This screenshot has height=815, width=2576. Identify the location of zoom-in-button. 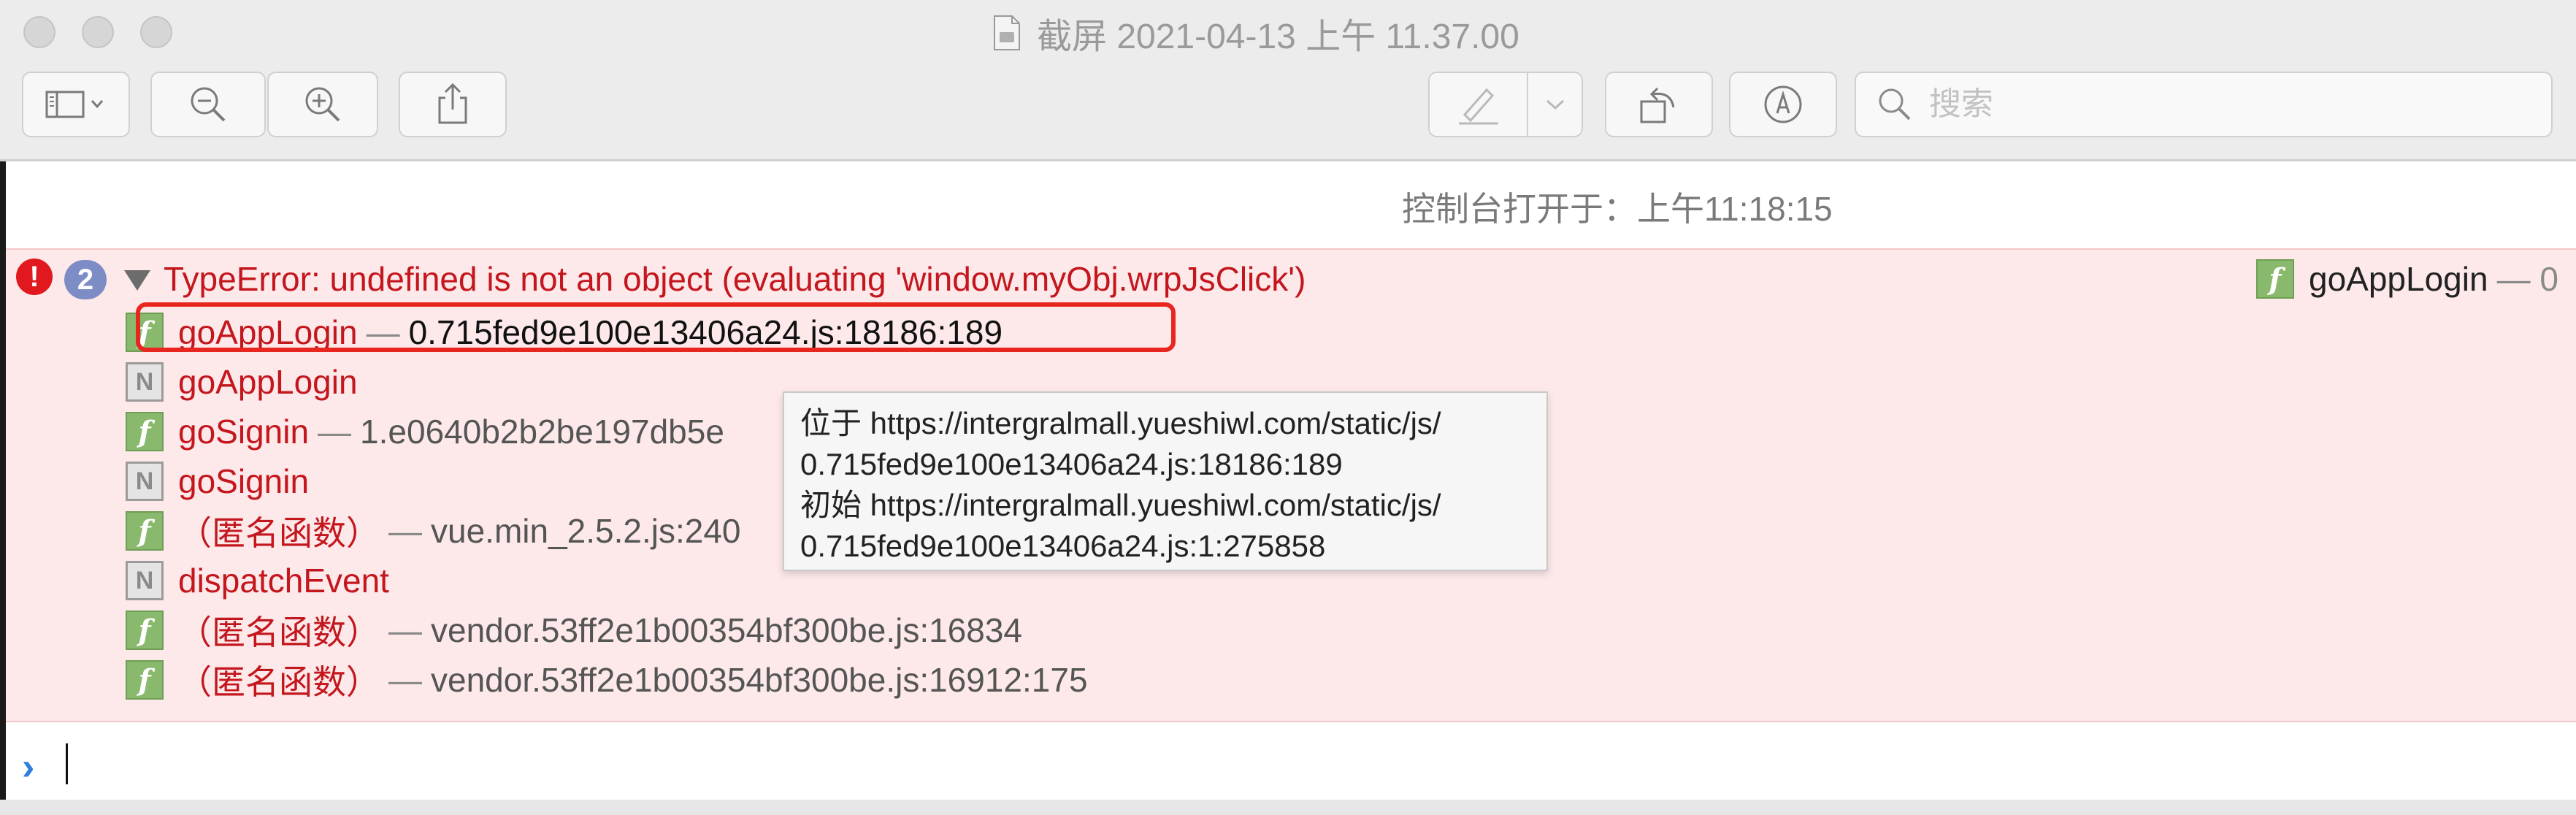
(322, 105).